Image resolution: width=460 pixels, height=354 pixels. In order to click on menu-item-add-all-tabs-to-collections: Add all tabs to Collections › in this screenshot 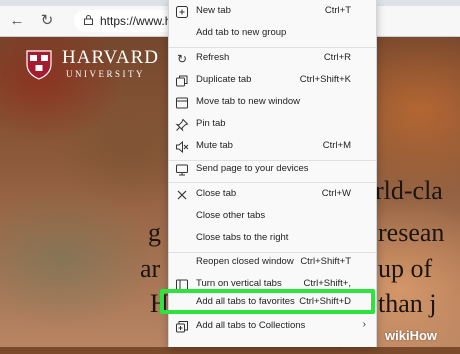, I will do `click(272, 327)`.